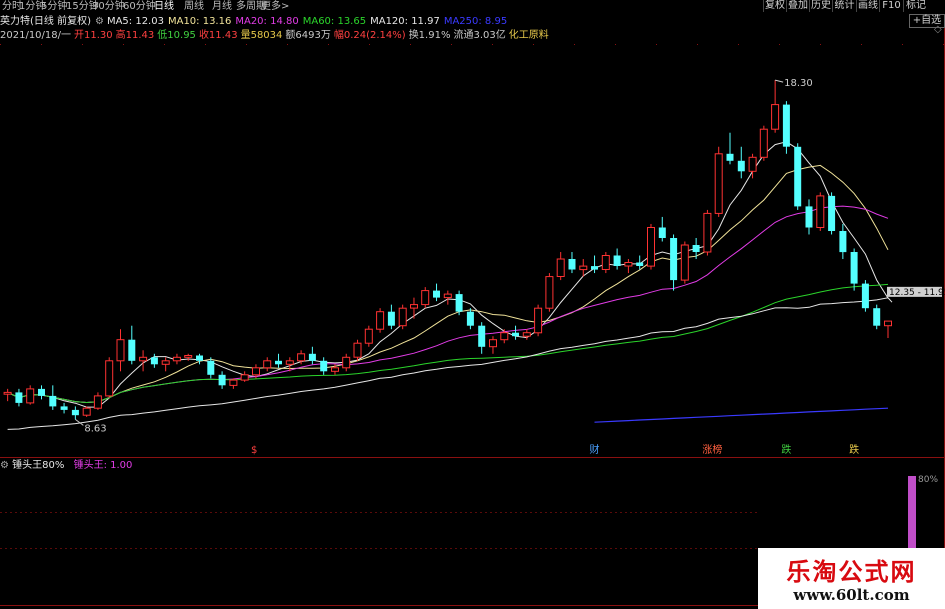  I want to click on info-10: 化工原料, so click(528, 35).